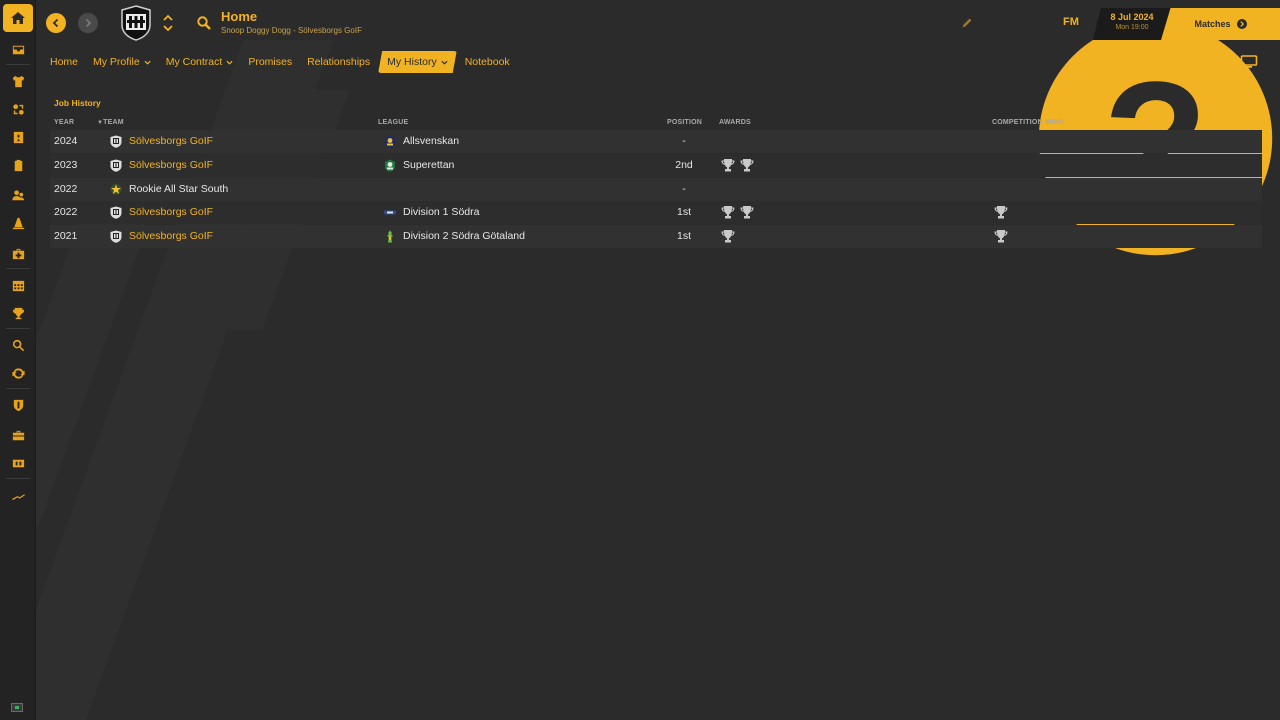  What do you see at coordinates (18, 405) in the screenshot?
I see `club-info-shield-icon` at bounding box center [18, 405].